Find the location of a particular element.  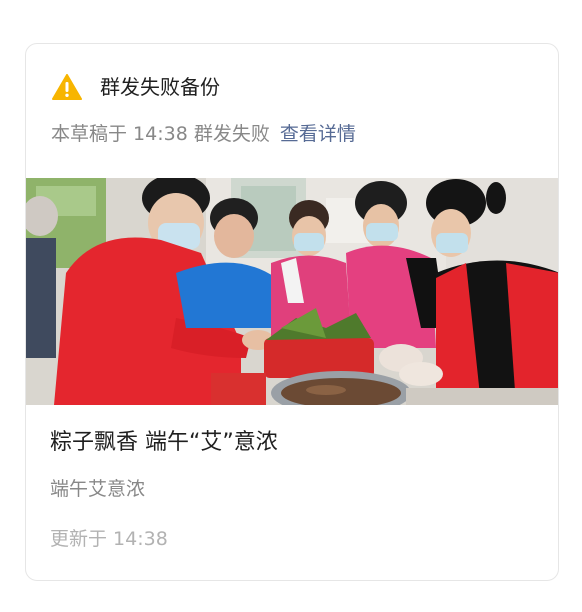

article-title: 粽子飘香 端午“艾”意浓 is located at coordinates (164, 443).